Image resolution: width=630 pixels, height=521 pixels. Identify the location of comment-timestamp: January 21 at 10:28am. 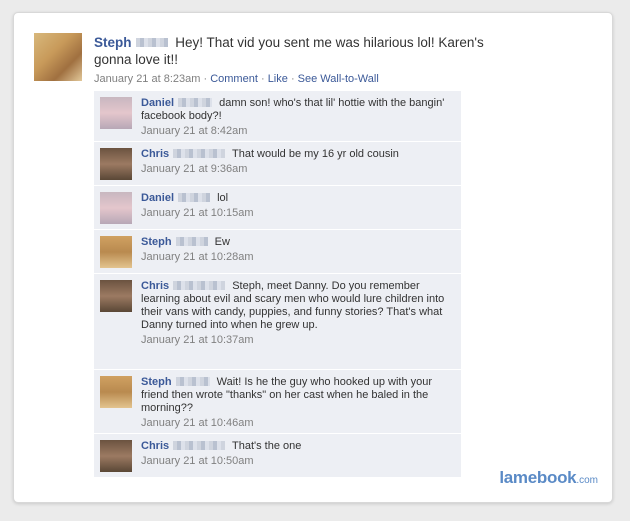
(197, 257).